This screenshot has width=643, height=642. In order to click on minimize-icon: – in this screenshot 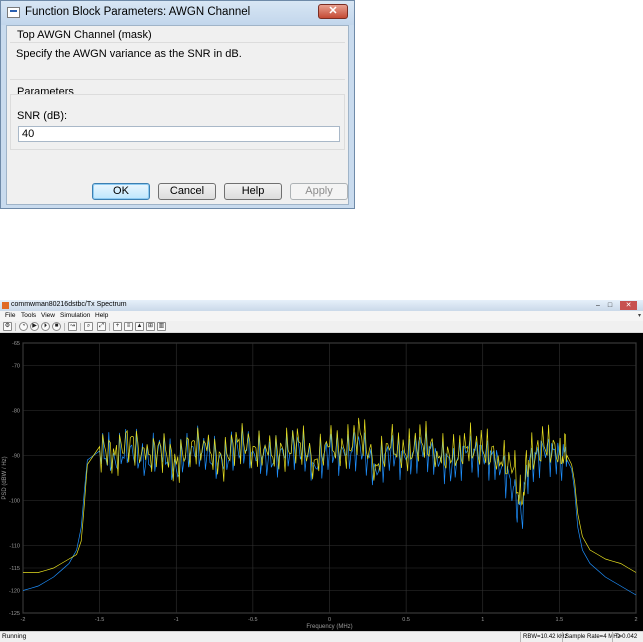, I will do `click(598, 305)`.